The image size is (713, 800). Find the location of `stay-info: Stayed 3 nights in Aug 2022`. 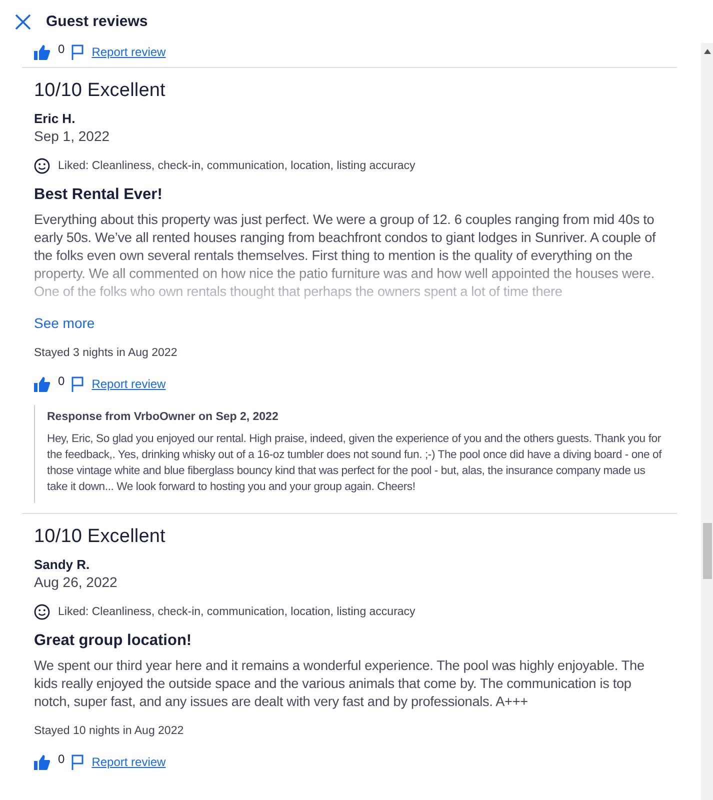

stay-info: Stayed 3 nights in Aug 2022 is located at coordinates (106, 353).